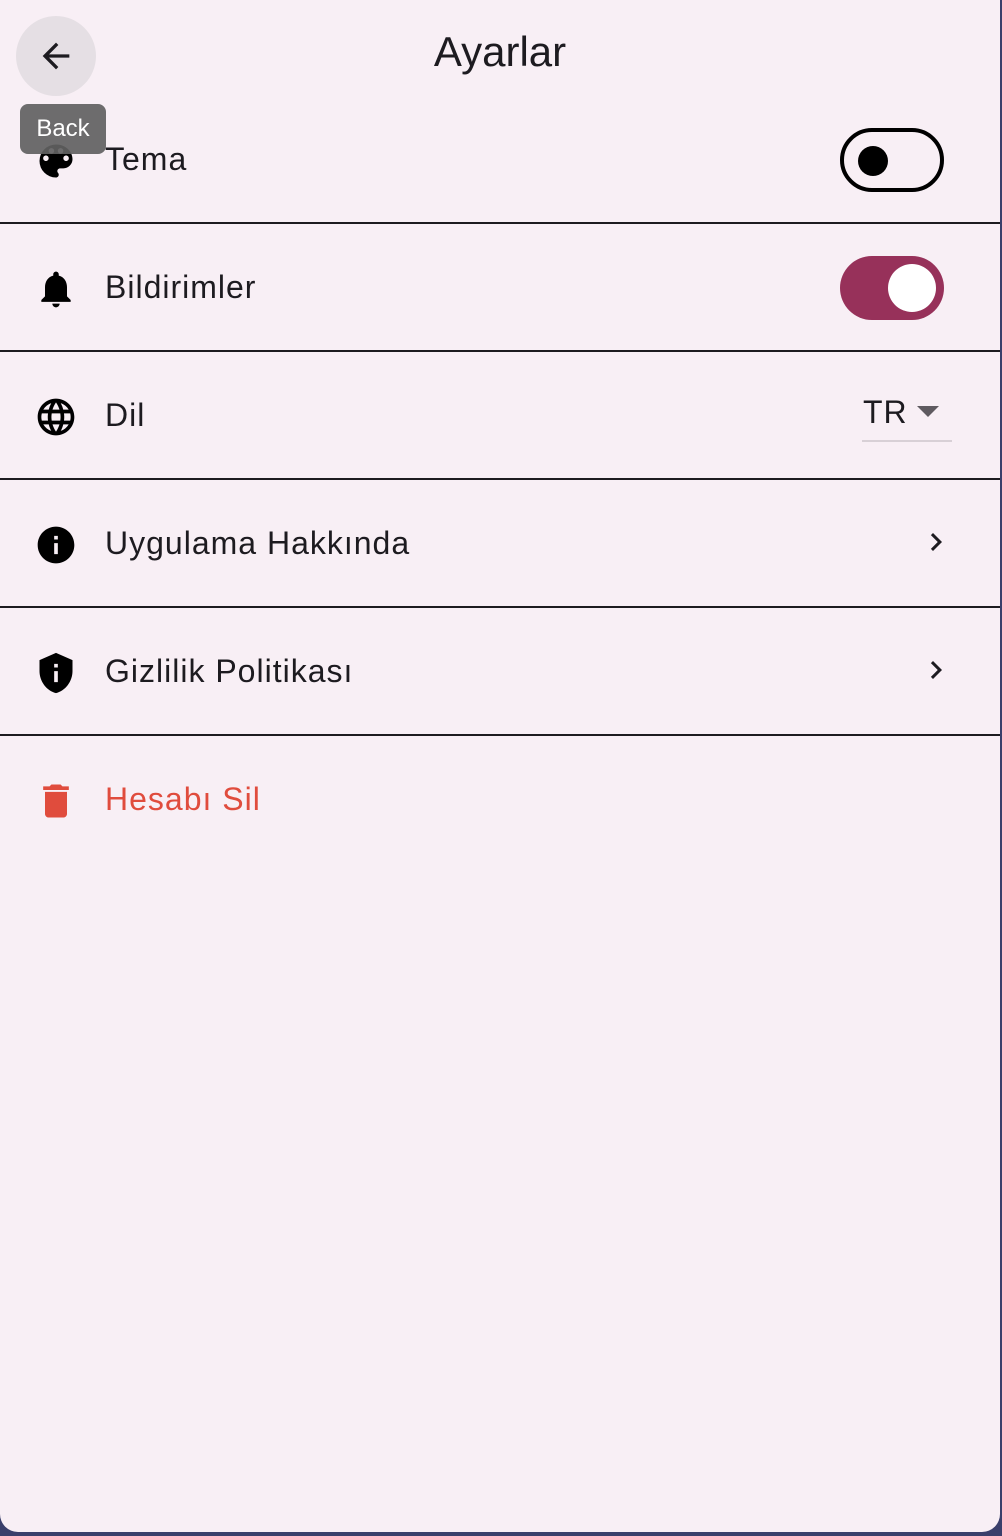  I want to click on trash-icon, so click(56, 801).